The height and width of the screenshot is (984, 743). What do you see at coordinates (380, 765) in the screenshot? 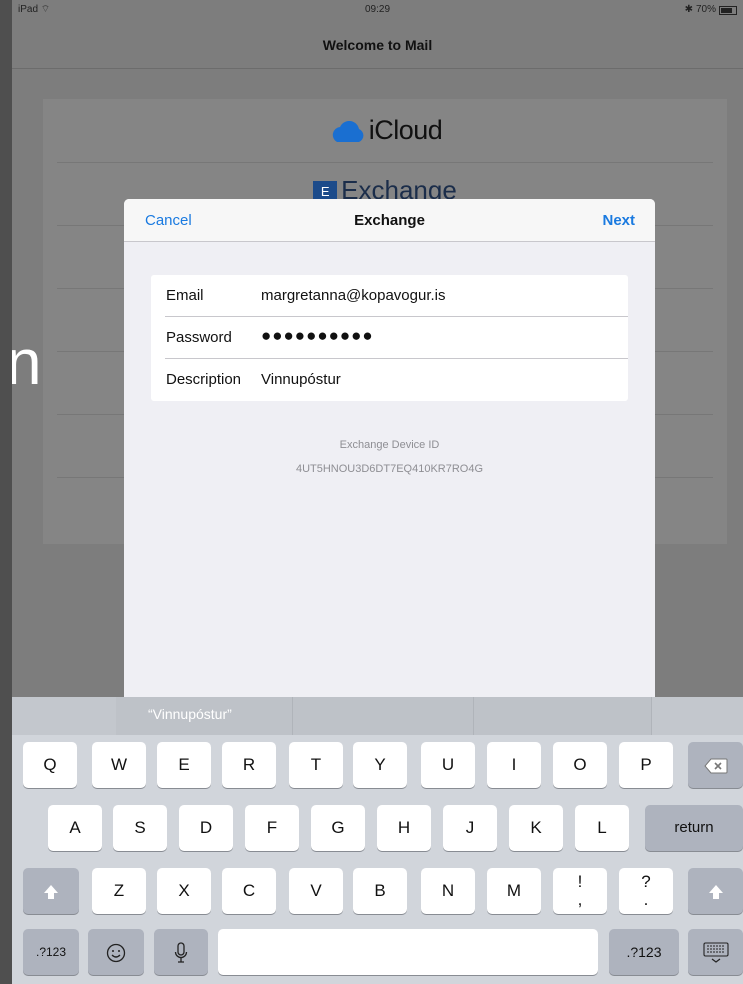
I see `key-y: Y` at bounding box center [380, 765].